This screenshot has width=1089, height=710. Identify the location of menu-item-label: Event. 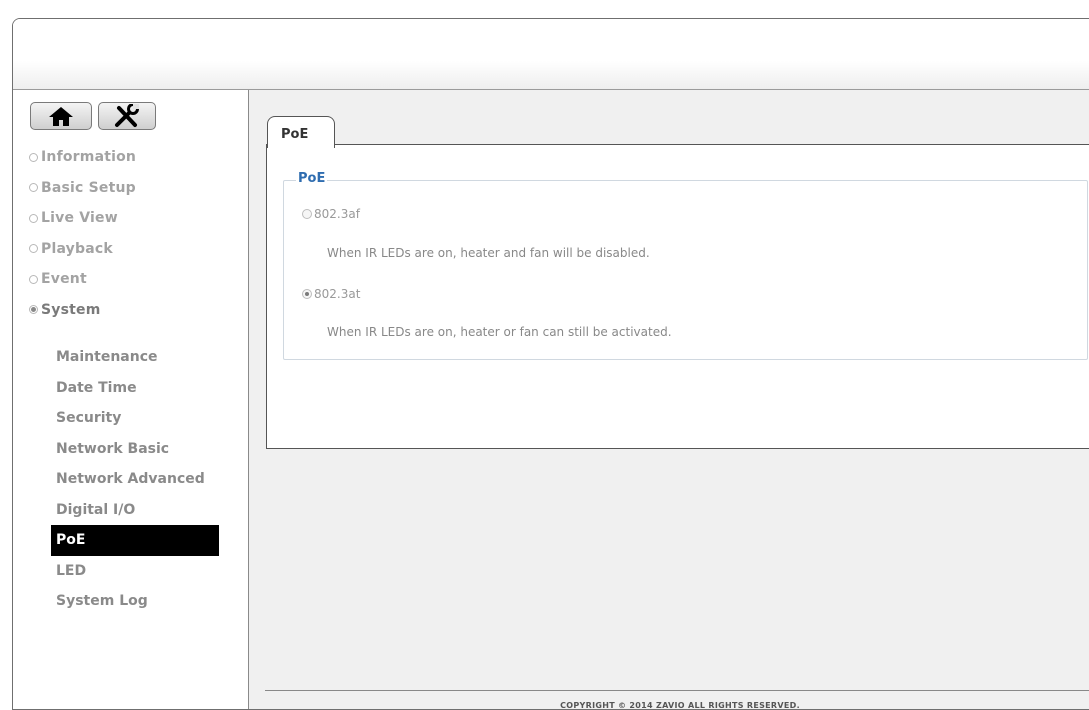
(64, 279).